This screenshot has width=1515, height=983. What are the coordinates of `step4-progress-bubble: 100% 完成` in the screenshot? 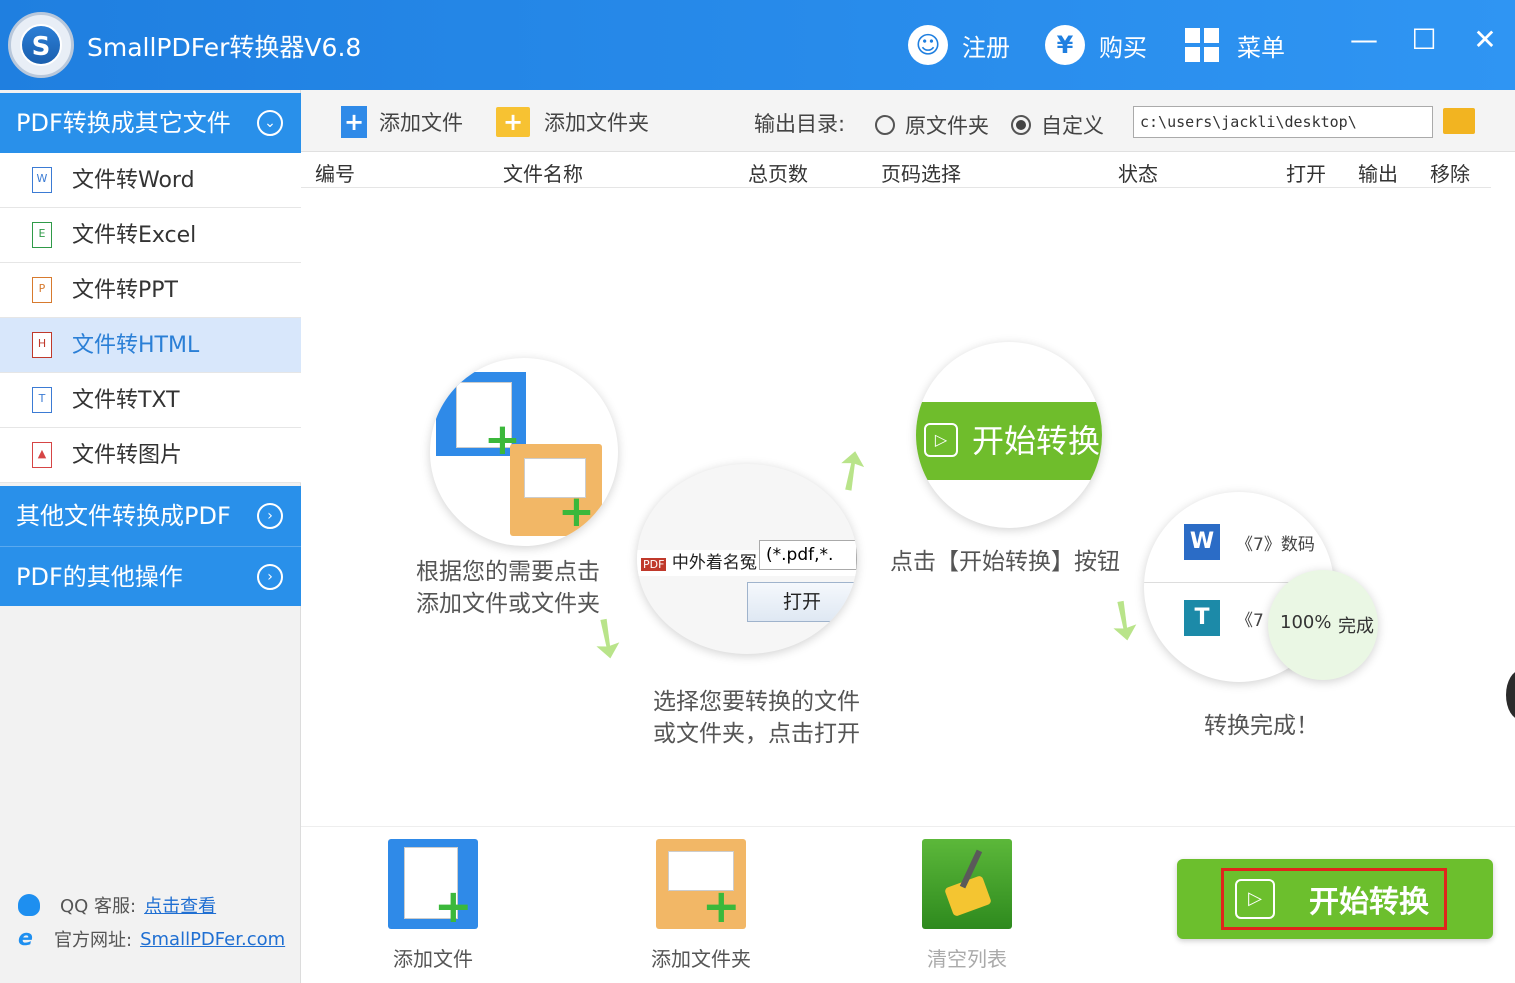 It's located at (1323, 625).